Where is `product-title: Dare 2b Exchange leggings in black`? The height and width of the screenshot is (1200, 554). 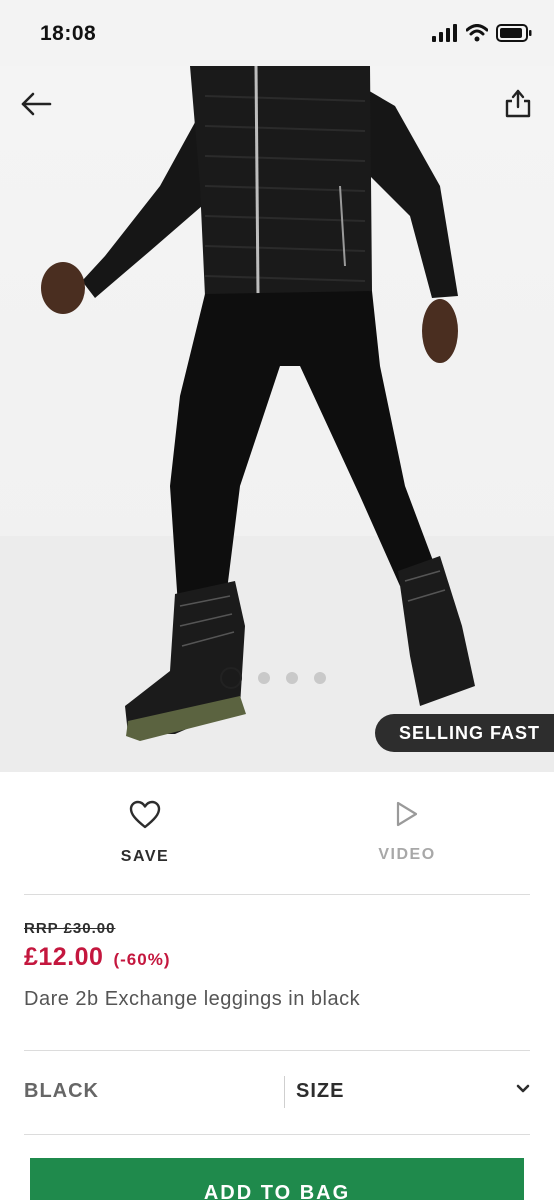 product-title: Dare 2b Exchange leggings in black is located at coordinates (192, 999).